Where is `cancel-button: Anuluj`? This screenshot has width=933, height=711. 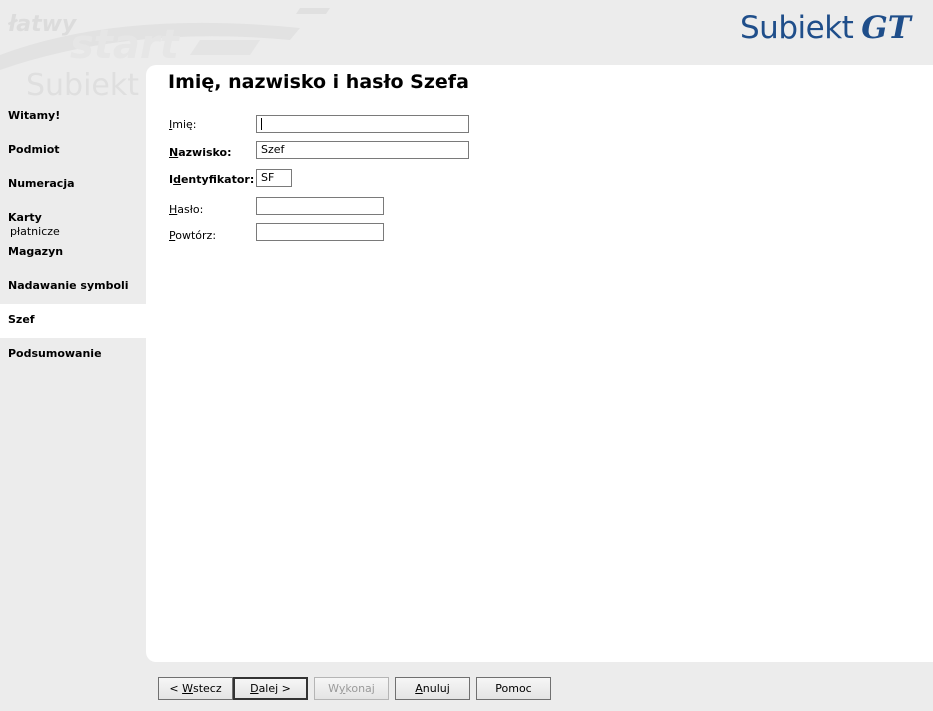 cancel-button: Anuluj is located at coordinates (432, 688).